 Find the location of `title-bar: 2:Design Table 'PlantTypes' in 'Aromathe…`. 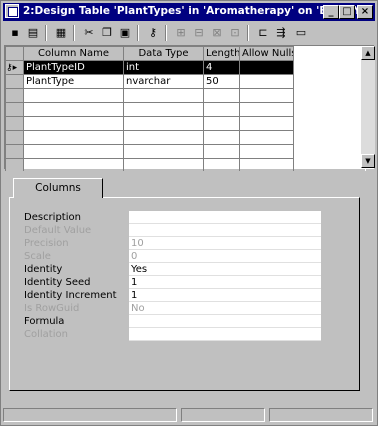

title-bar: 2:Design Table 'PlantTypes' in 'Aromathe… is located at coordinates (189, 12).